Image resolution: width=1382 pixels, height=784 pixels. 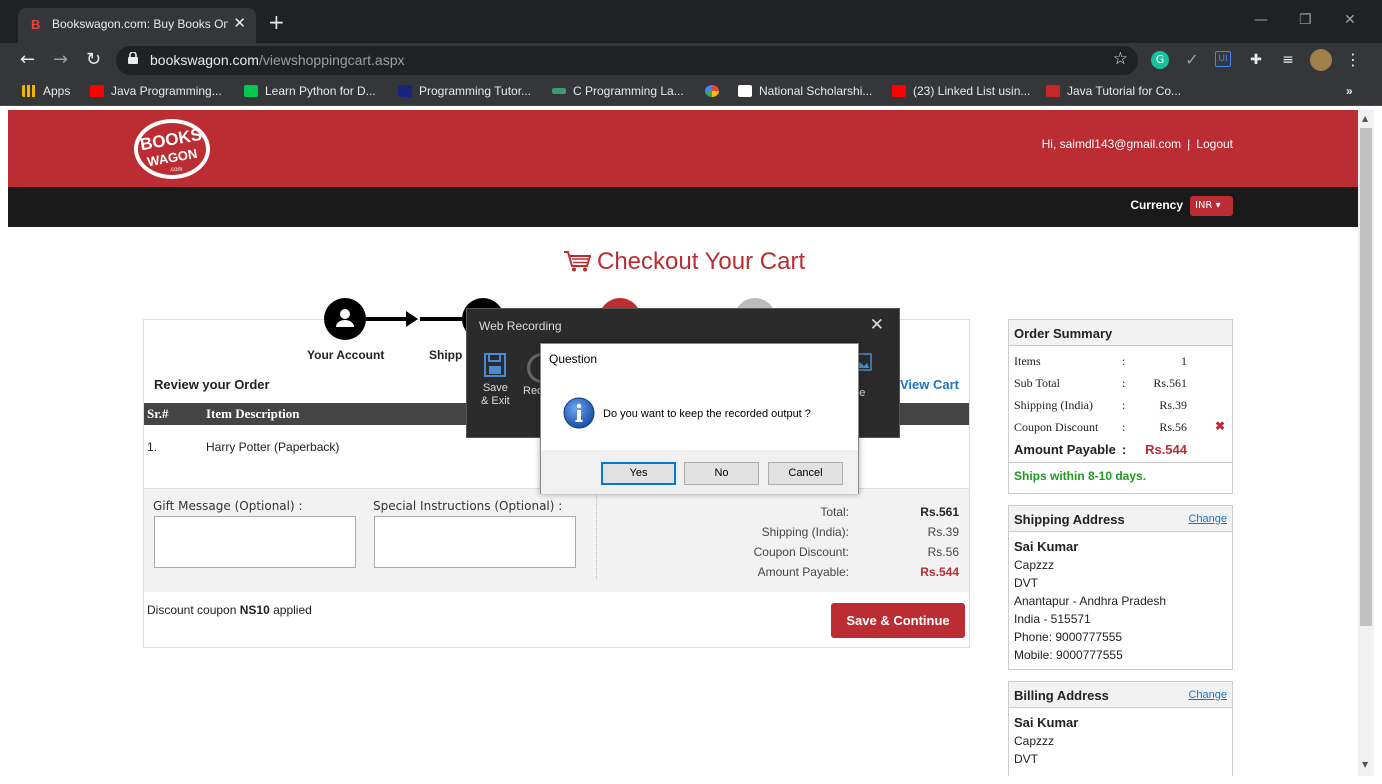 I want to click on remove-coupon-icon: ✖, so click(x=1220, y=426).